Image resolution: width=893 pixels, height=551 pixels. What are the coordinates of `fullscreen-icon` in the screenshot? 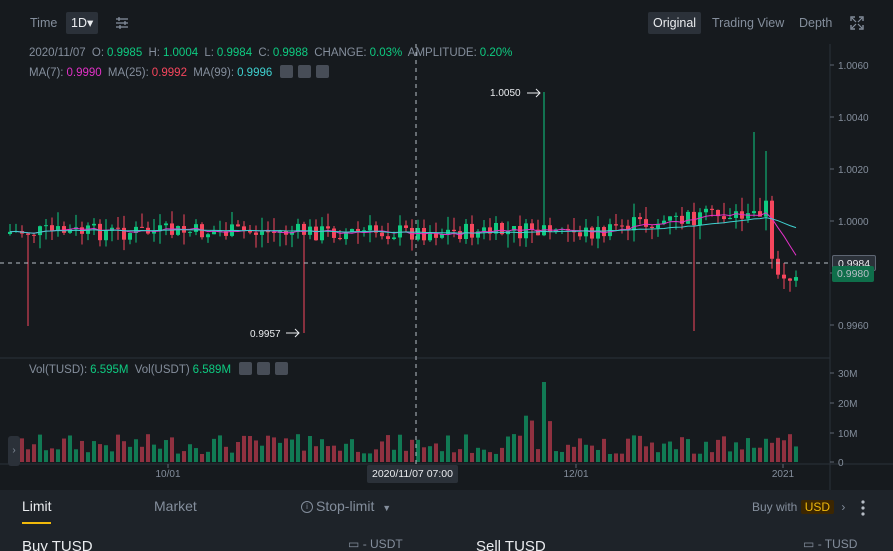 It's located at (857, 23).